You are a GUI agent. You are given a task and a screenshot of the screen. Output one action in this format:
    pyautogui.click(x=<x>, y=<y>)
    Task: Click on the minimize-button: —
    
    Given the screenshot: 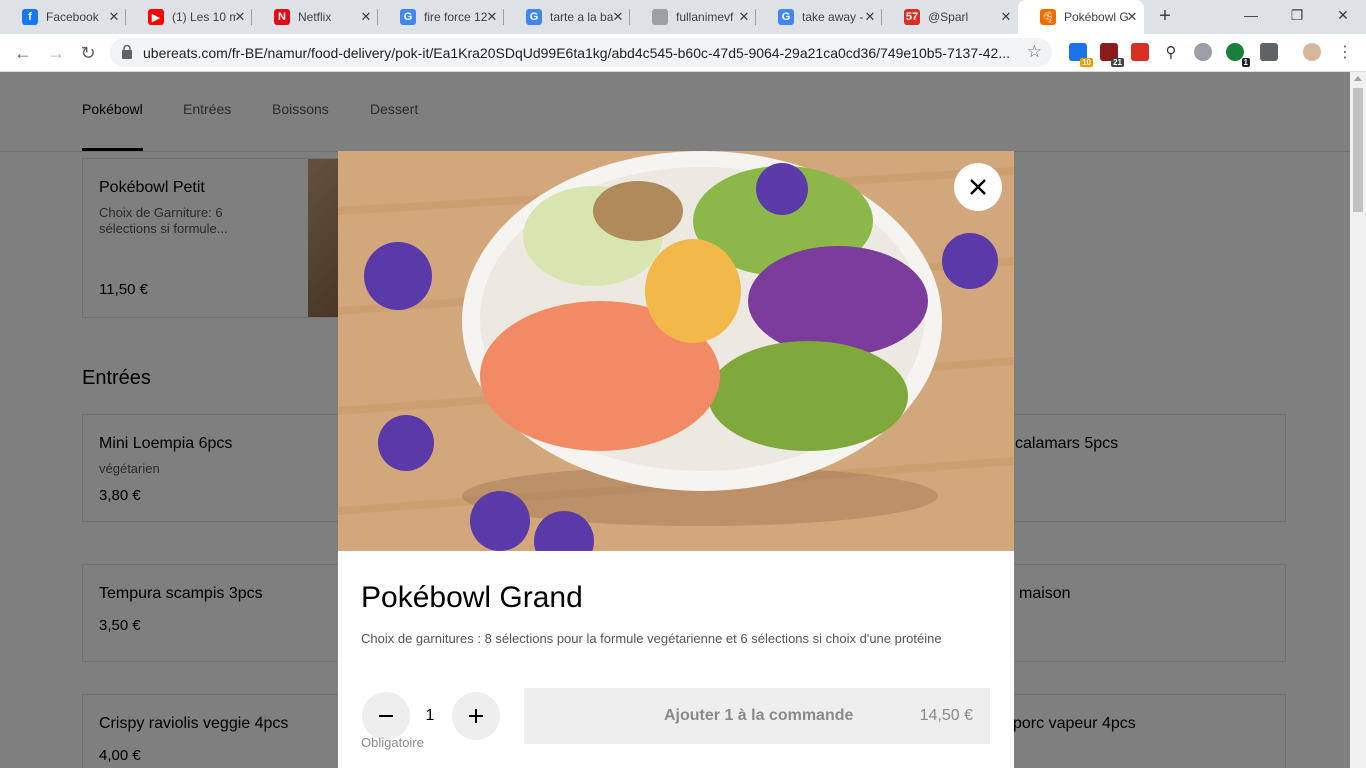 What is the action you would take?
    pyautogui.click(x=1251, y=15)
    